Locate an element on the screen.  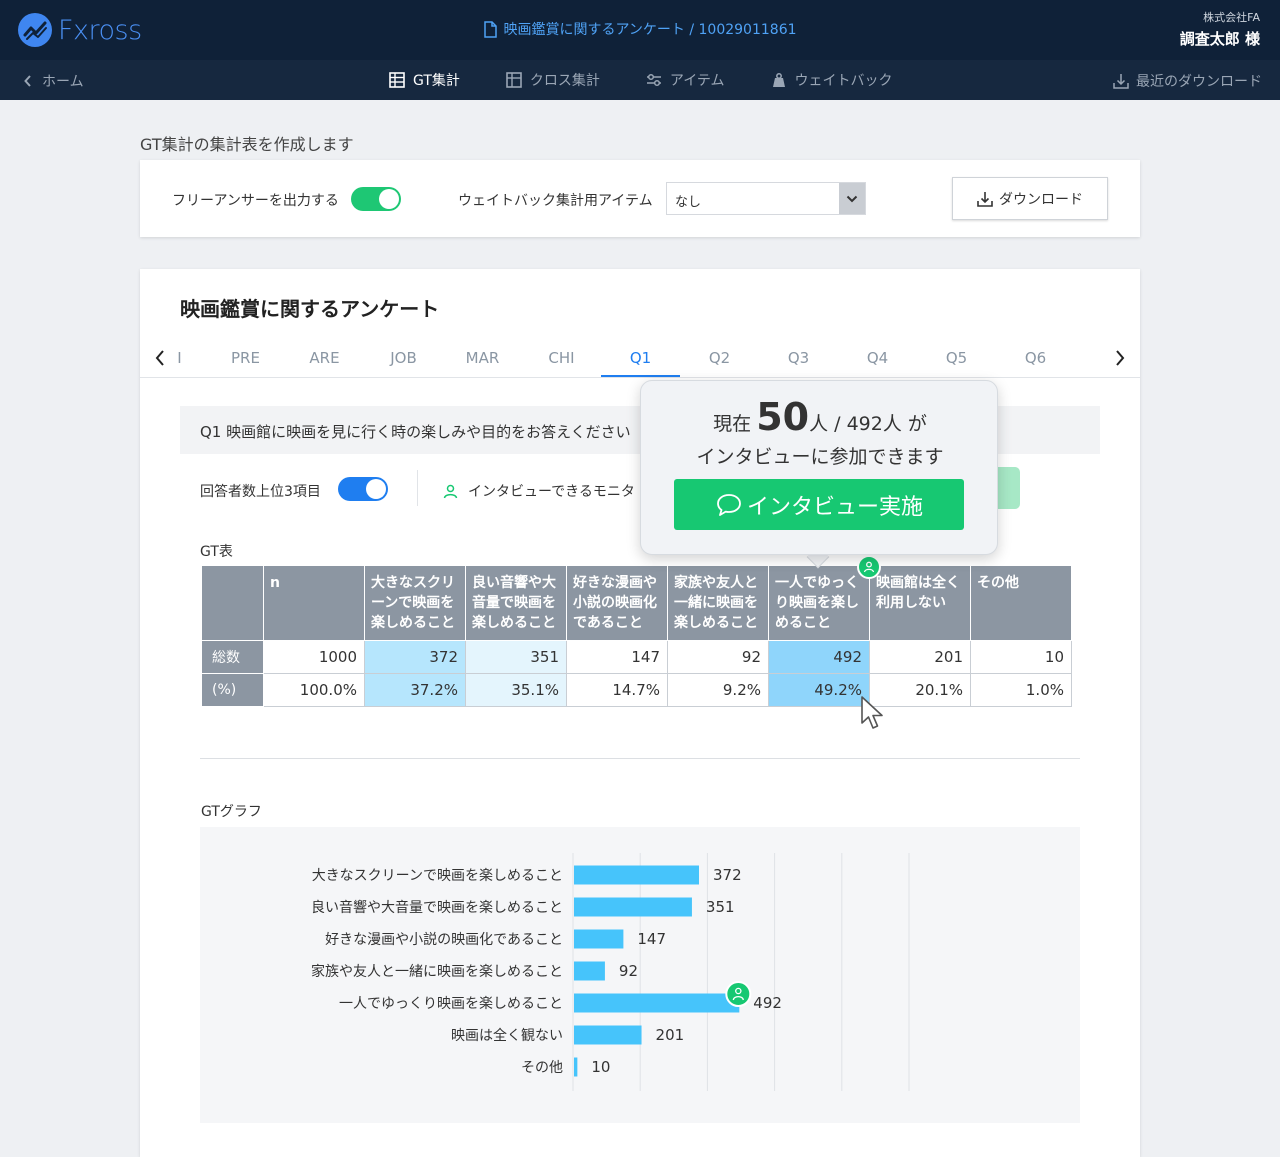
option-divider is located at coordinates (417, 488).